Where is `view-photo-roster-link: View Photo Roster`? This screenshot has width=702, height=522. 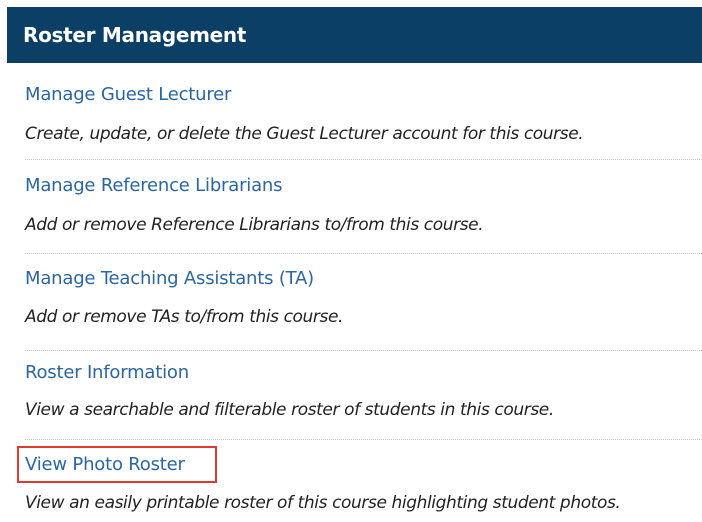
view-photo-roster-link: View Photo Roster is located at coordinates (105, 464).